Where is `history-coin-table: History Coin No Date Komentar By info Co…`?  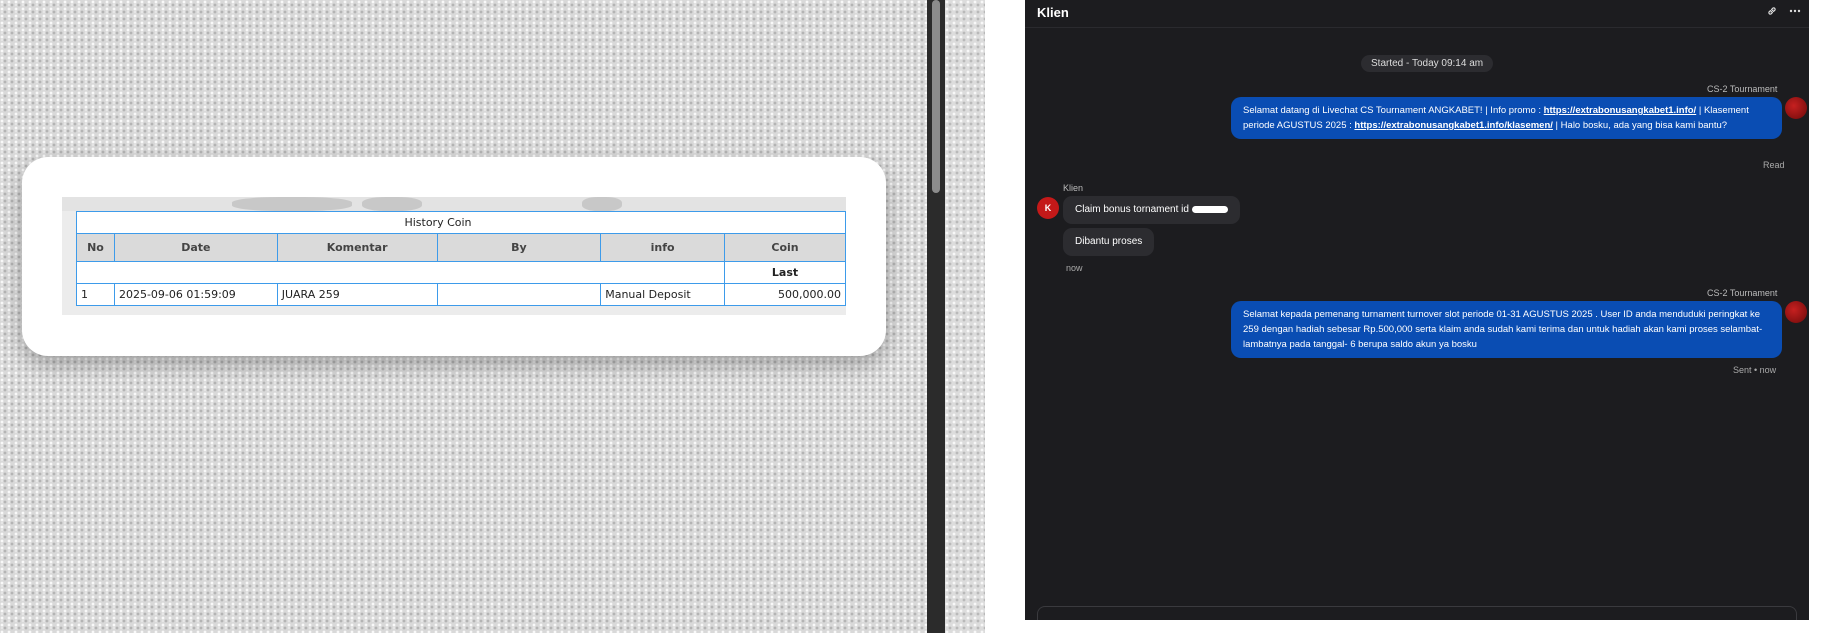 history-coin-table: History Coin No Date Komentar By info Co… is located at coordinates (460, 258).